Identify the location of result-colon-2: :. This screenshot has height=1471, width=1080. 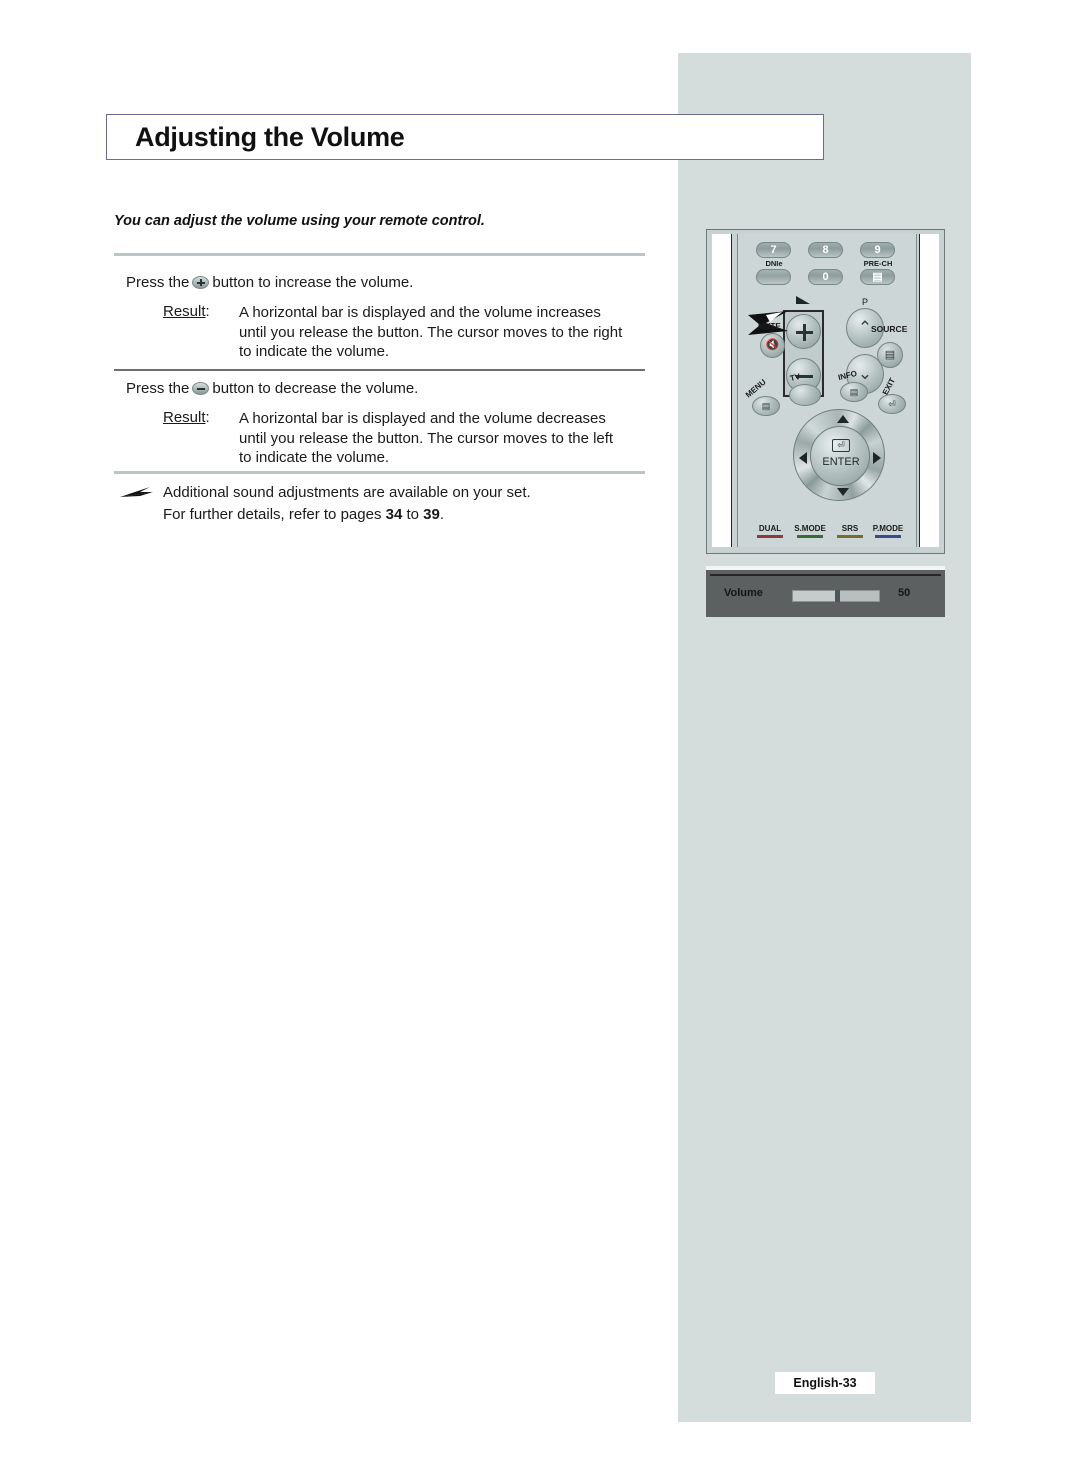
(207, 417).